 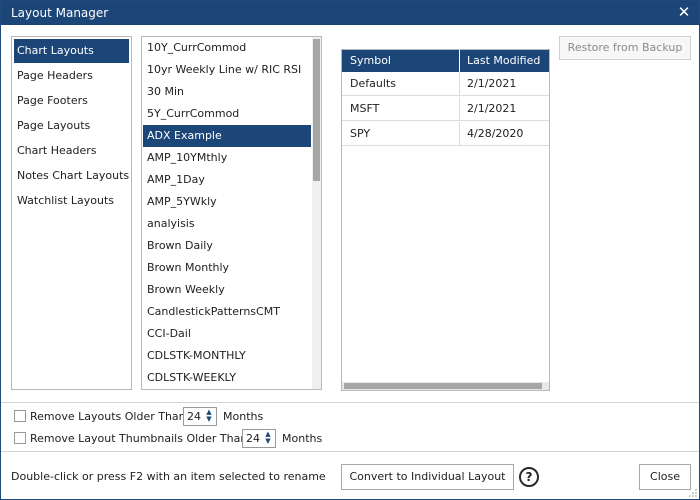 I want to click on remove-layouts-unit: Months, so click(x=243, y=416).